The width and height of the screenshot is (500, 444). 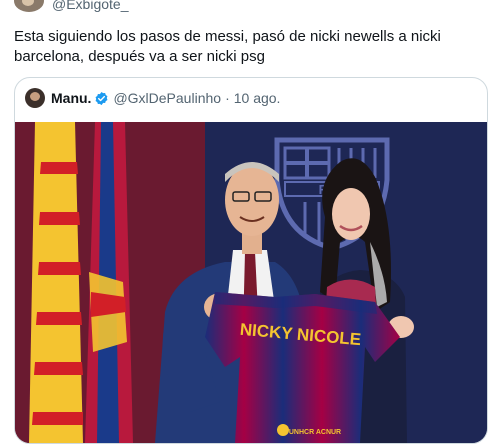 I want to click on author-handle: @Exbigote_, so click(x=90, y=6).